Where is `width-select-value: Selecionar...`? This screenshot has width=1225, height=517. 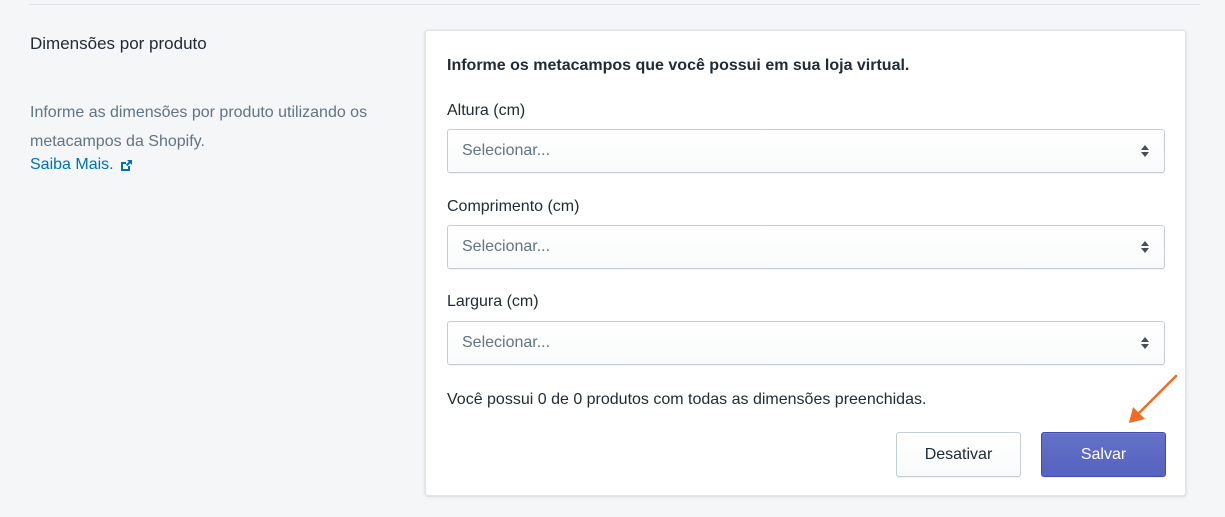
width-select-value: Selecionar... is located at coordinates (506, 342).